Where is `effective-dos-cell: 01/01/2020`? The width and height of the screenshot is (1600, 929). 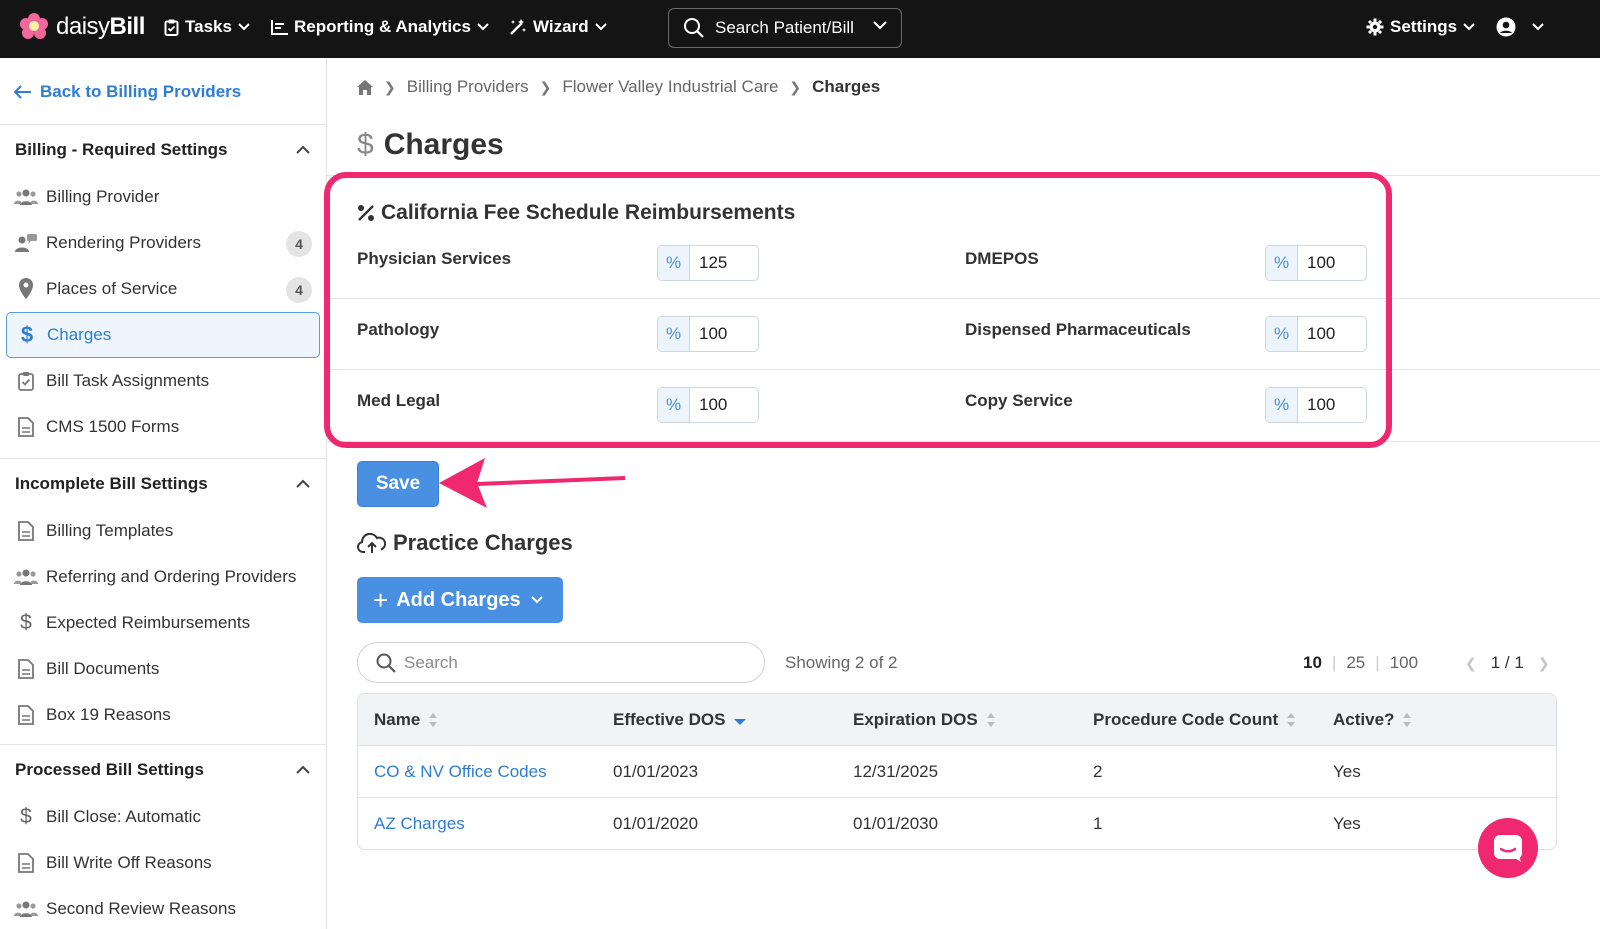
effective-dos-cell: 01/01/2020 is located at coordinates (656, 823).